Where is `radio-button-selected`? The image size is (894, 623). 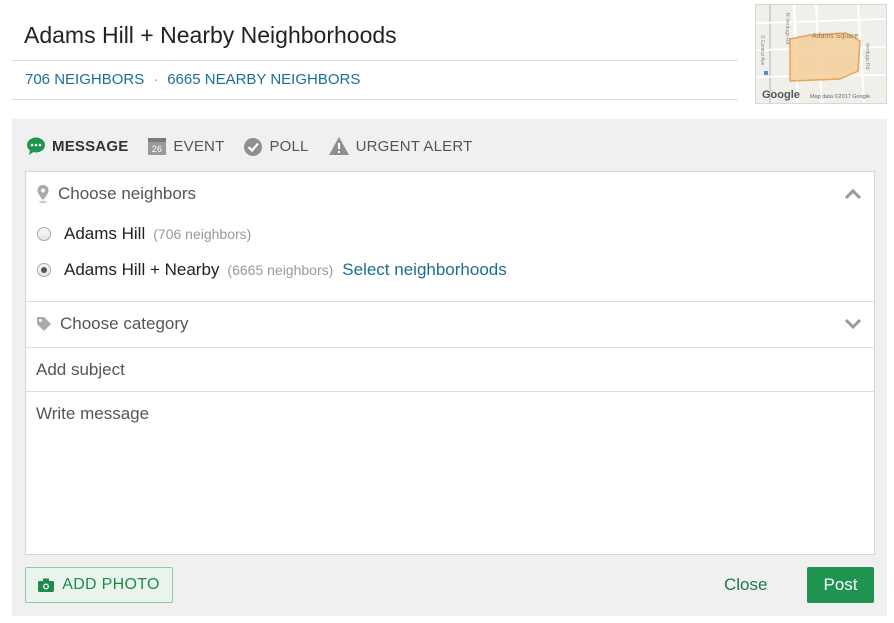
radio-button-selected is located at coordinates (44, 270).